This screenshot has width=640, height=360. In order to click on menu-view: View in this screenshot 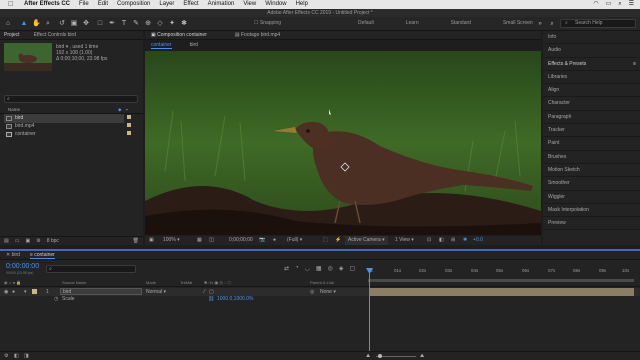, I will do `click(249, 4)`.